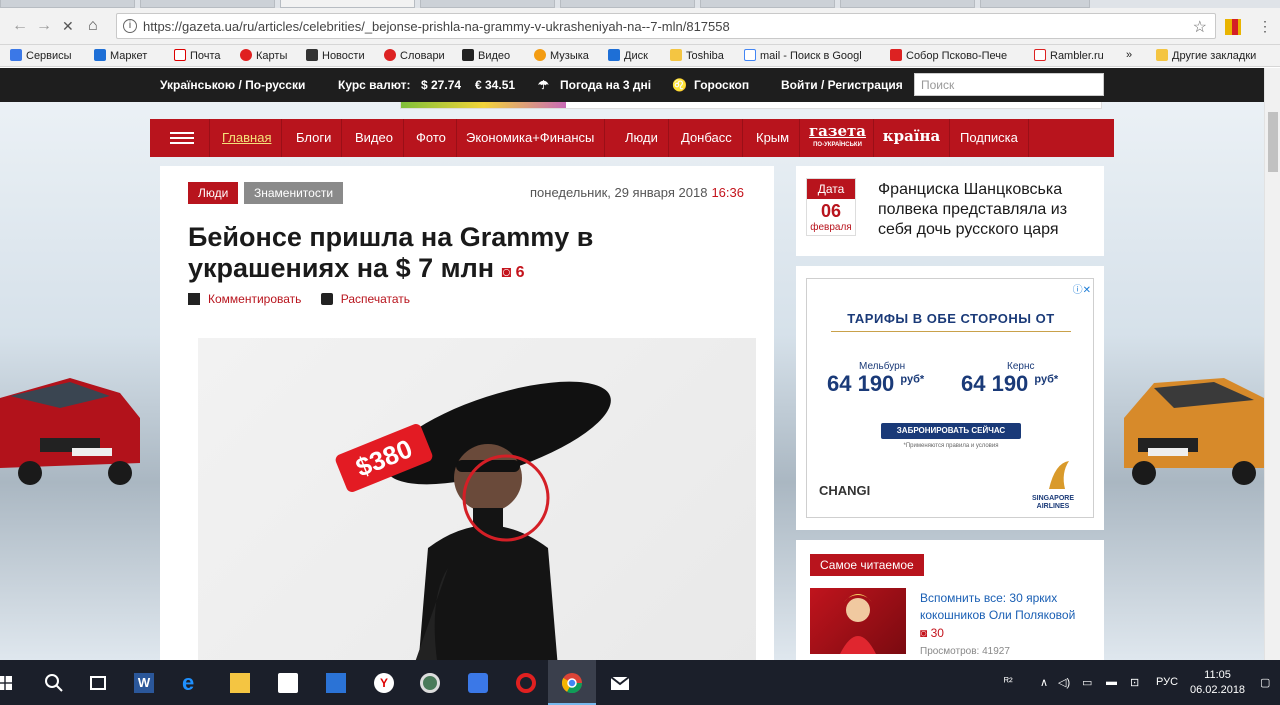 The width and height of the screenshot is (1280, 705). I want to click on bookmark-news: Новости, so click(335, 55).